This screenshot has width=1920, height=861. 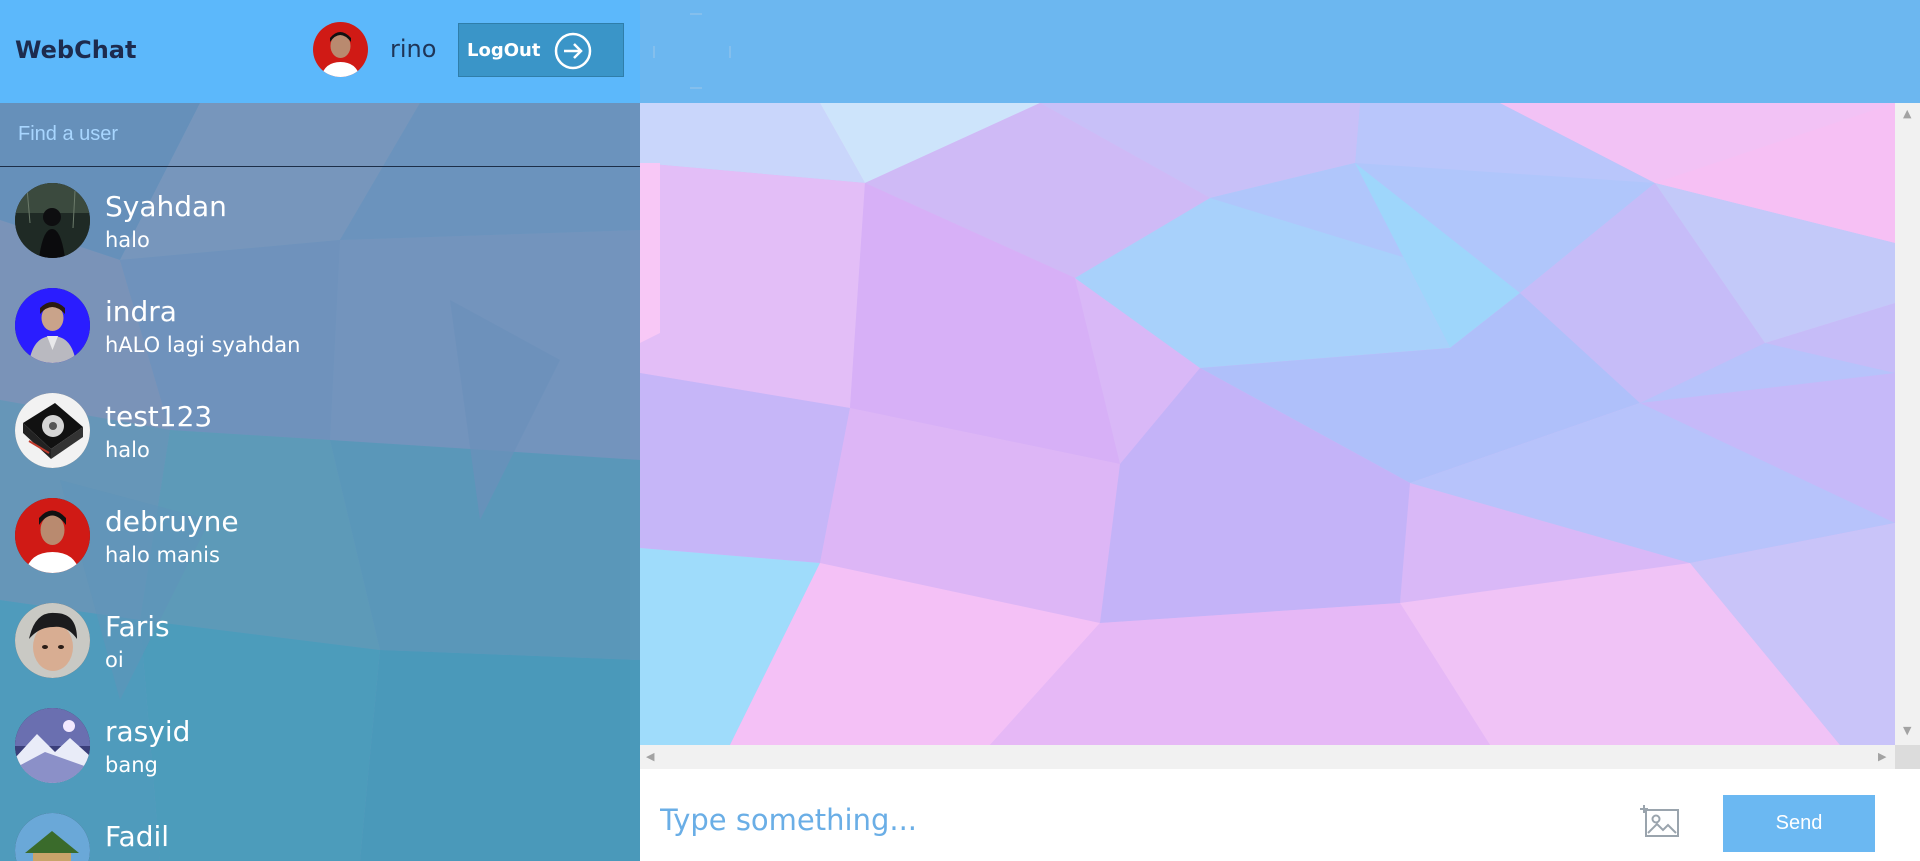 I want to click on user-name: rasyid, so click(x=148, y=731).